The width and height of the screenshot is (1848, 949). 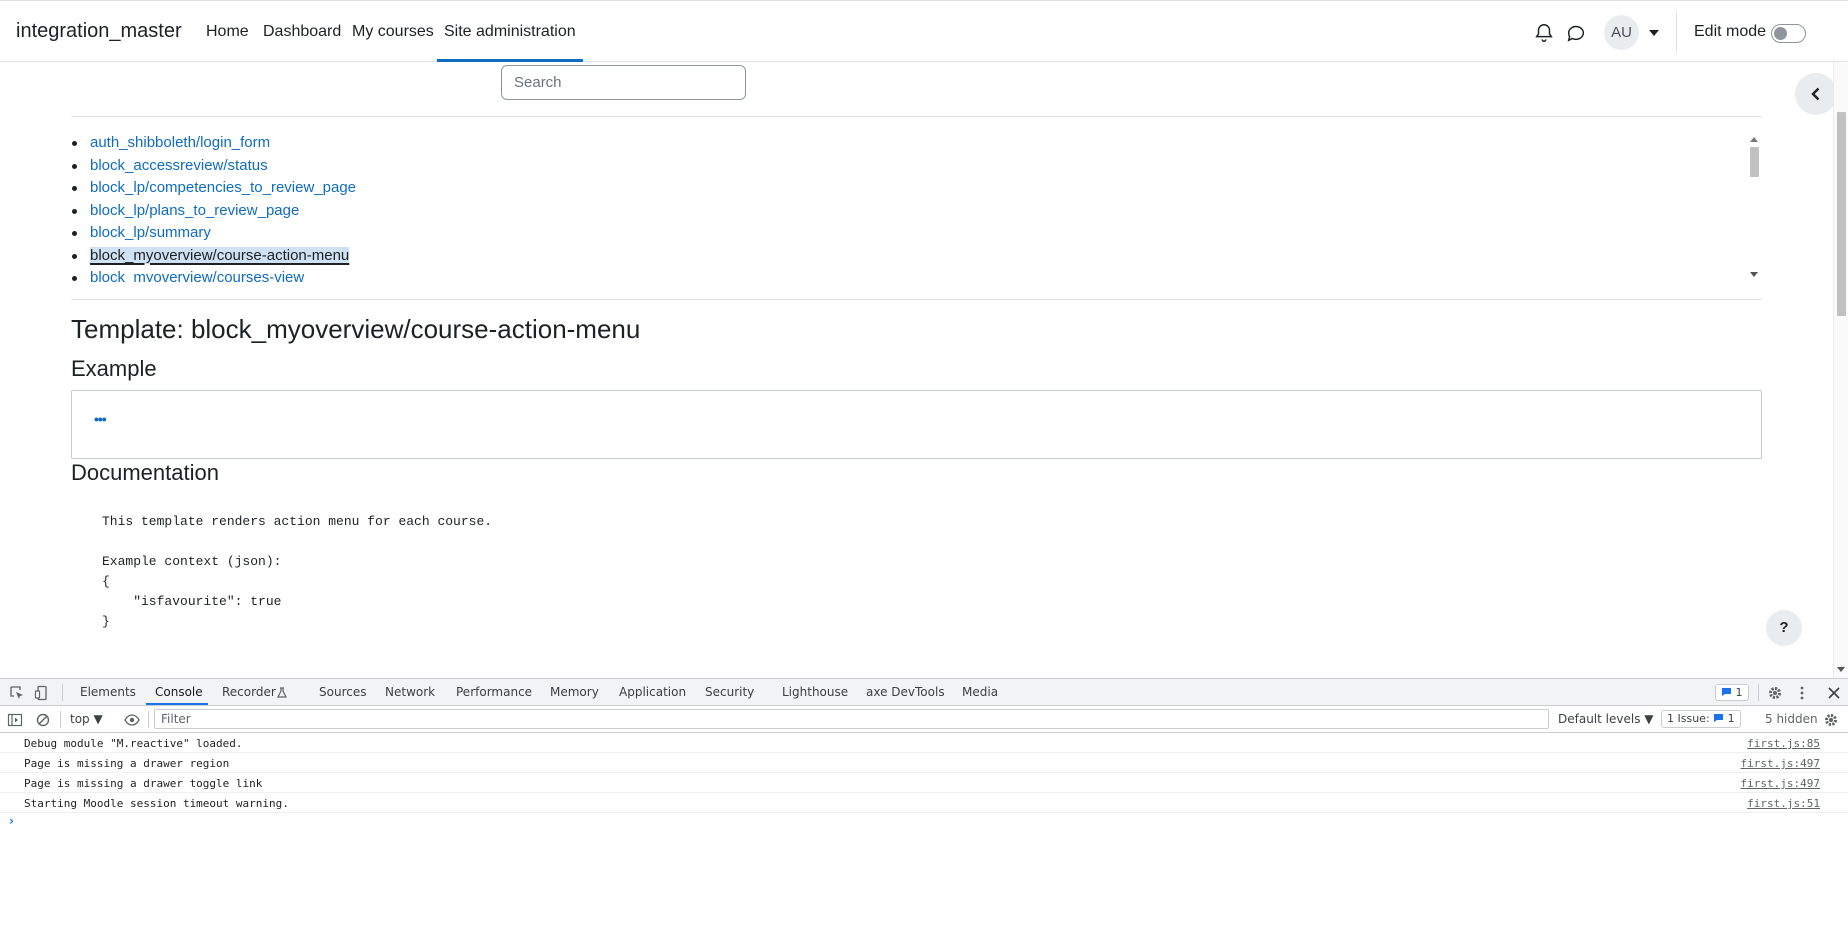 I want to click on more-options-kebab-icon, so click(x=1802, y=693).